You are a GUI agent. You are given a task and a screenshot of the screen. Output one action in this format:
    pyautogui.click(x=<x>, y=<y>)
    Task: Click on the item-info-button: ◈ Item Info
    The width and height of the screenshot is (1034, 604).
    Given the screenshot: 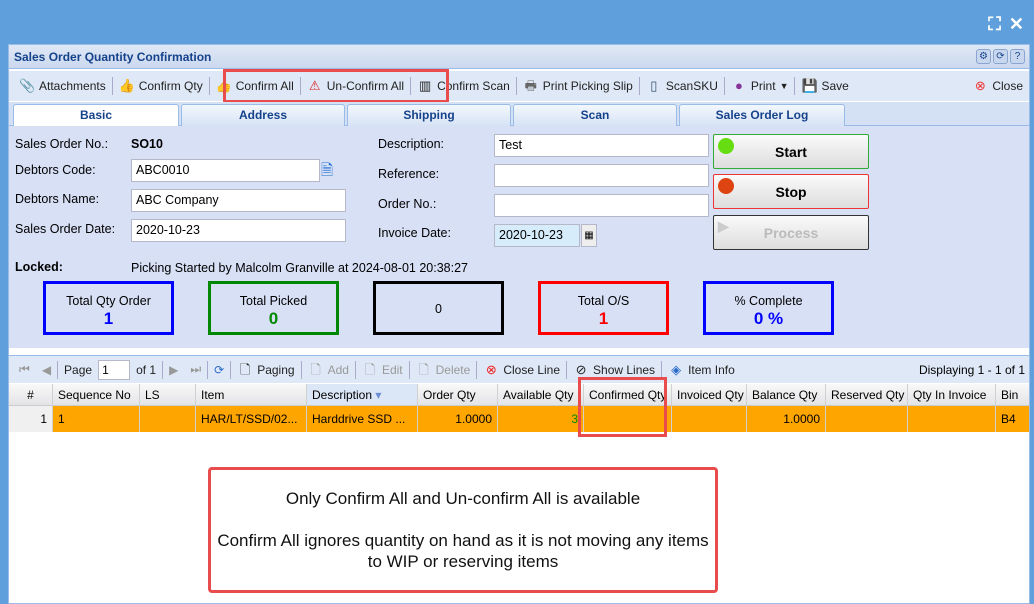 What is the action you would take?
    pyautogui.click(x=701, y=370)
    